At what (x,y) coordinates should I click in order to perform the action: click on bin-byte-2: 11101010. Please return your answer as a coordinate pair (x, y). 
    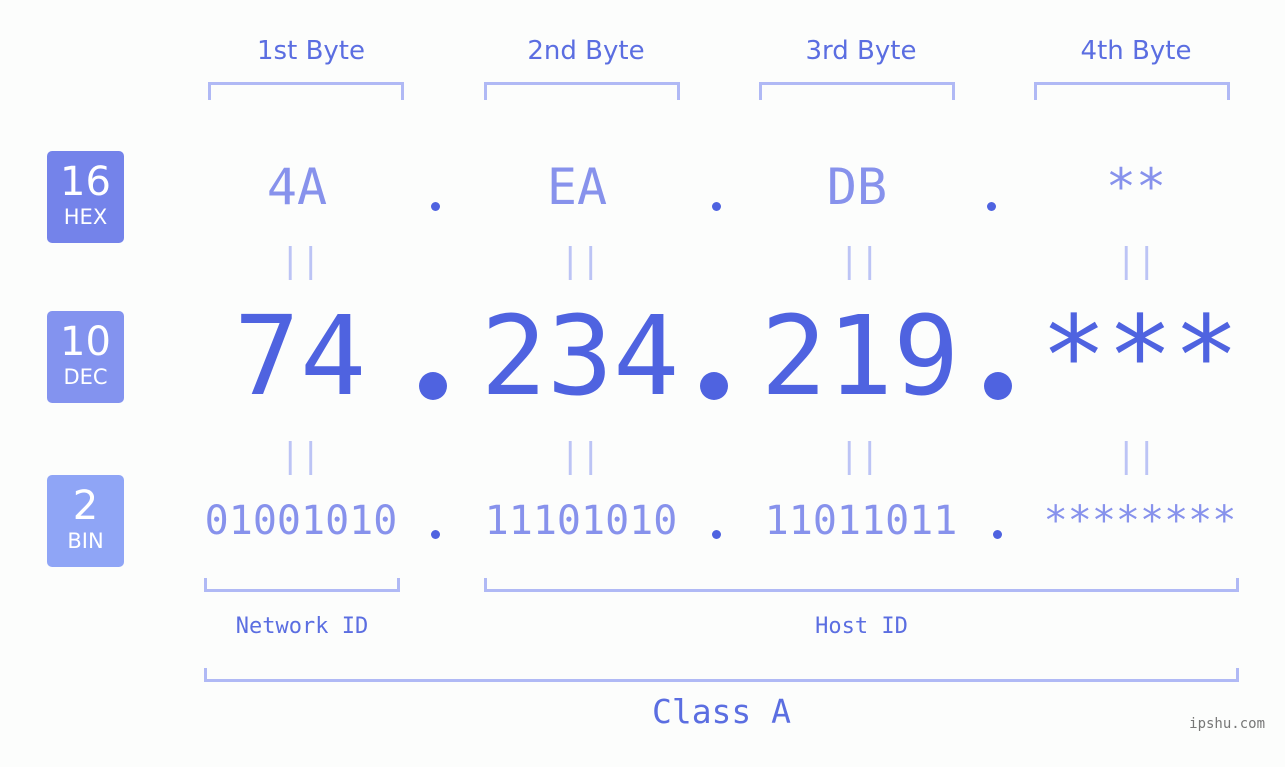
    Looking at the image, I should click on (581, 521).